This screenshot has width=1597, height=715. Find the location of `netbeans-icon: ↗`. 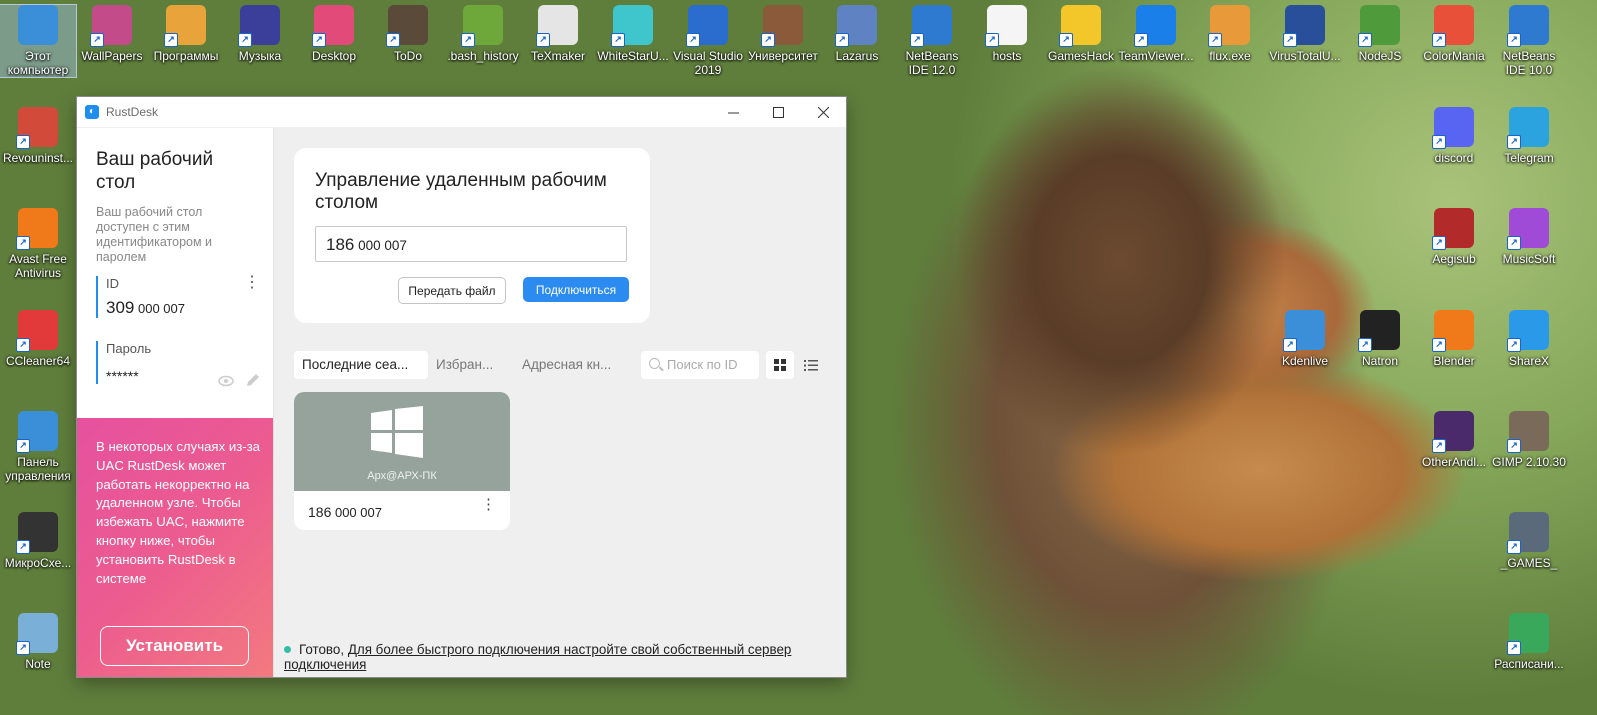

netbeans-icon: ↗ is located at coordinates (931, 26).